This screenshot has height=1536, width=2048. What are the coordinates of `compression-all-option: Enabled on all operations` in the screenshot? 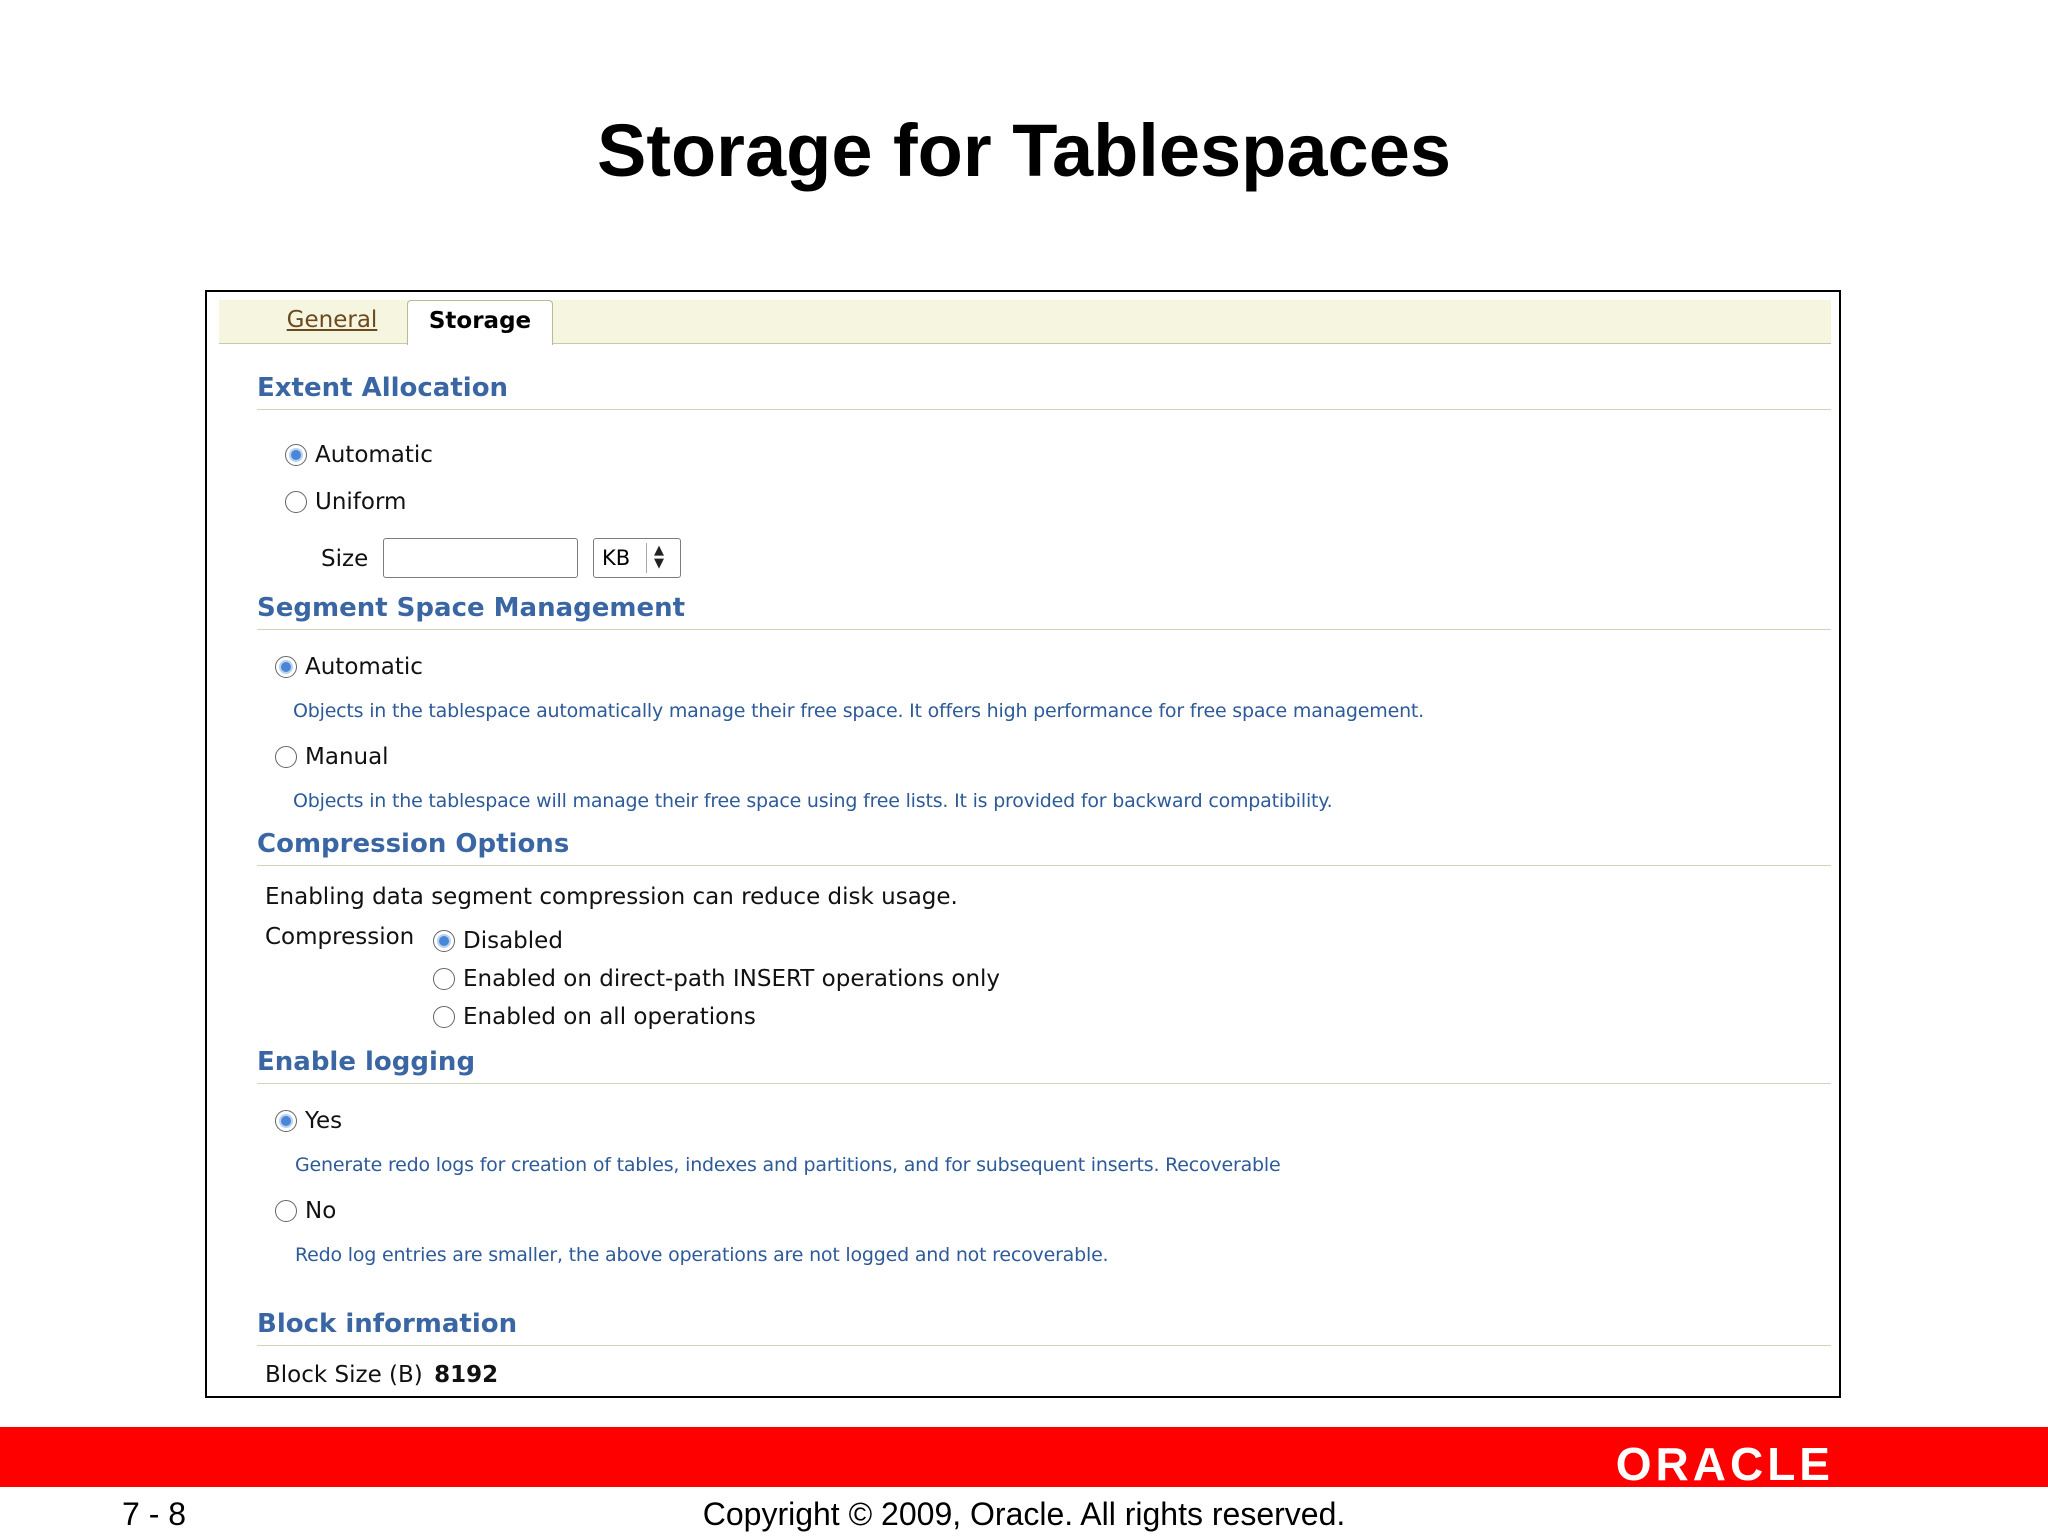 It's located at (594, 1017).